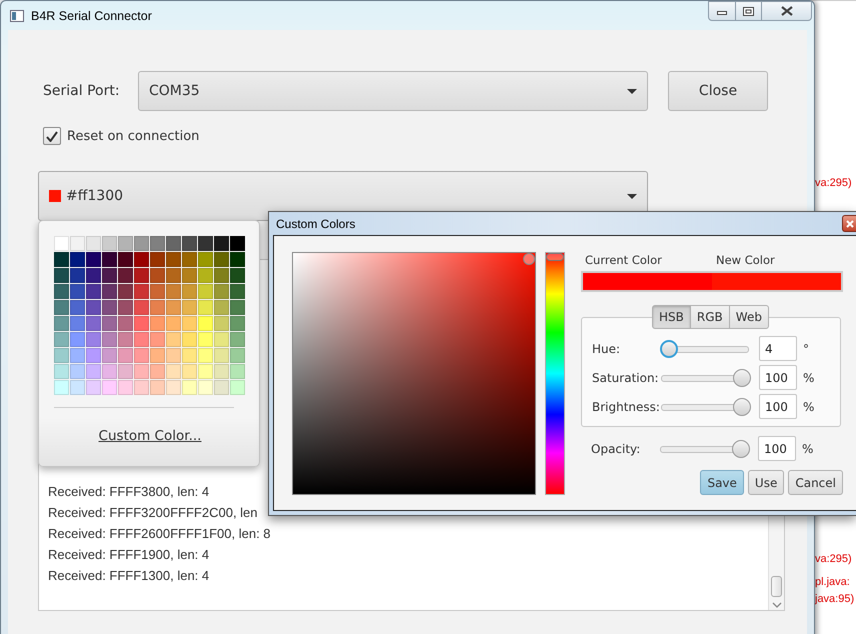 The image size is (856, 634). Describe the element at coordinates (722, 482) in the screenshot. I see `dialog-button: Save` at that location.